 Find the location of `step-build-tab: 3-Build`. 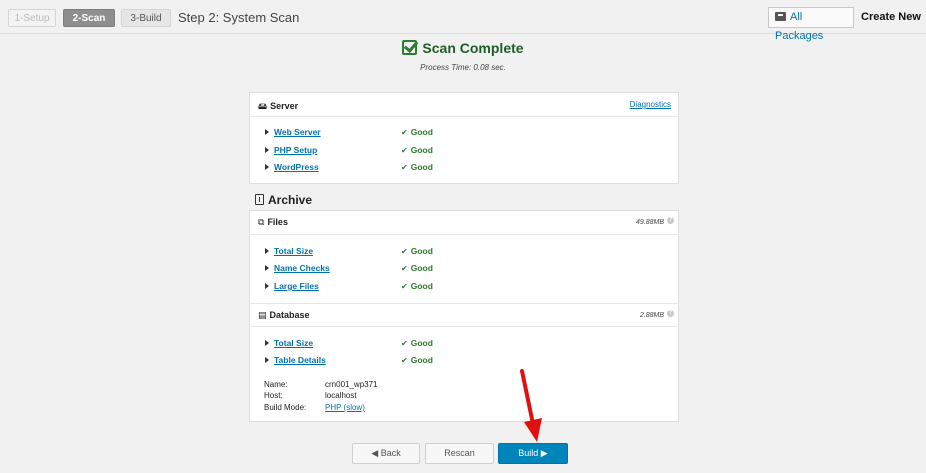

step-build-tab: 3-Build is located at coordinates (146, 18).